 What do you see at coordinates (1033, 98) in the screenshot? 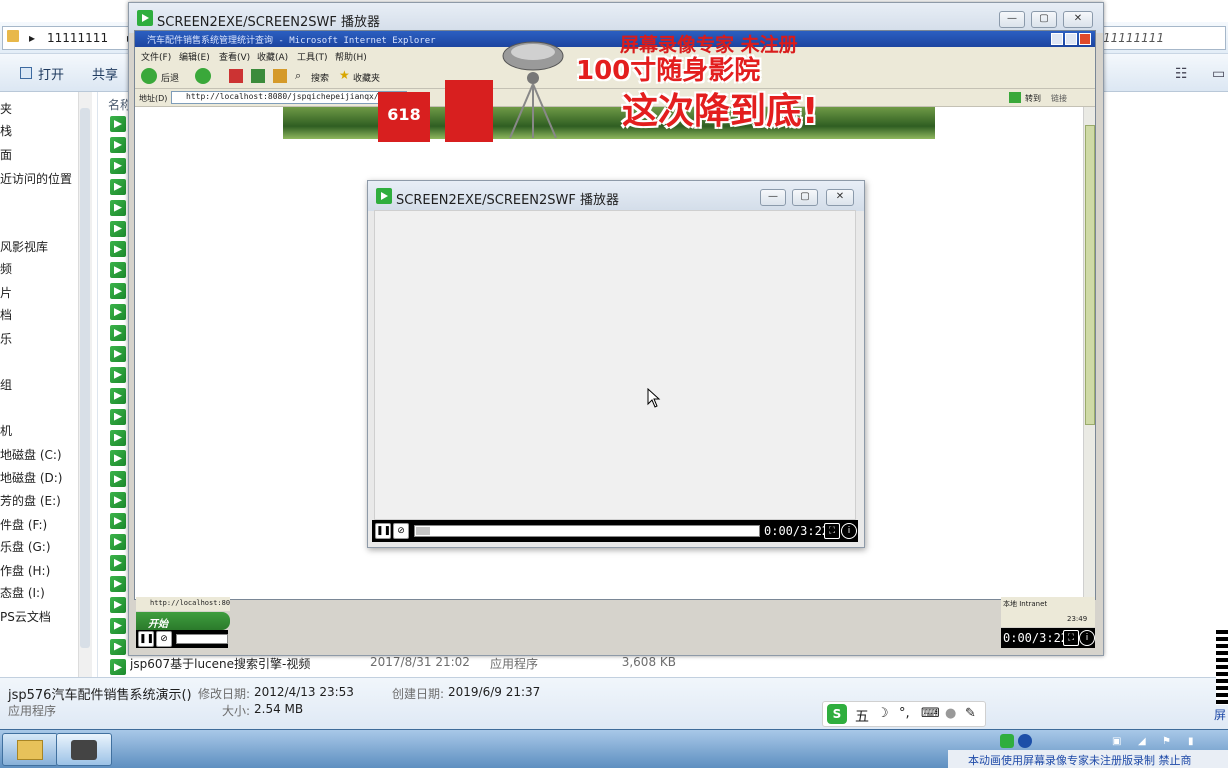
I see `ie-go-label: 转到` at bounding box center [1033, 98].